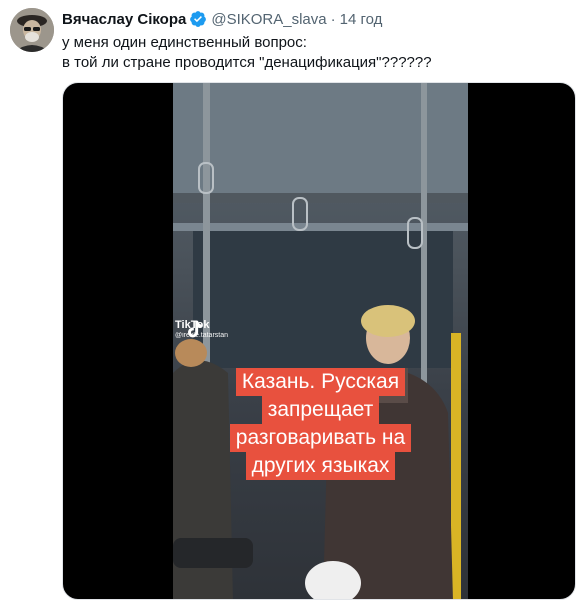 This screenshot has height=608, width=581. What do you see at coordinates (124, 19) in the screenshot?
I see `author-name: Вячаслау Сікора` at bounding box center [124, 19].